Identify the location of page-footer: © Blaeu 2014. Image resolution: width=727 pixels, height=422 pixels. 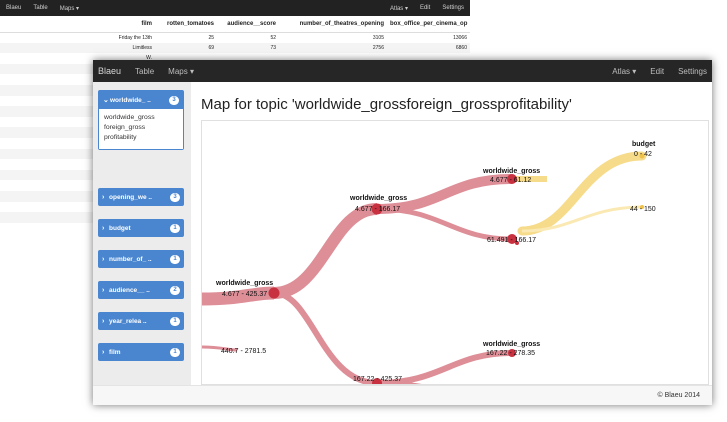
(402, 395).